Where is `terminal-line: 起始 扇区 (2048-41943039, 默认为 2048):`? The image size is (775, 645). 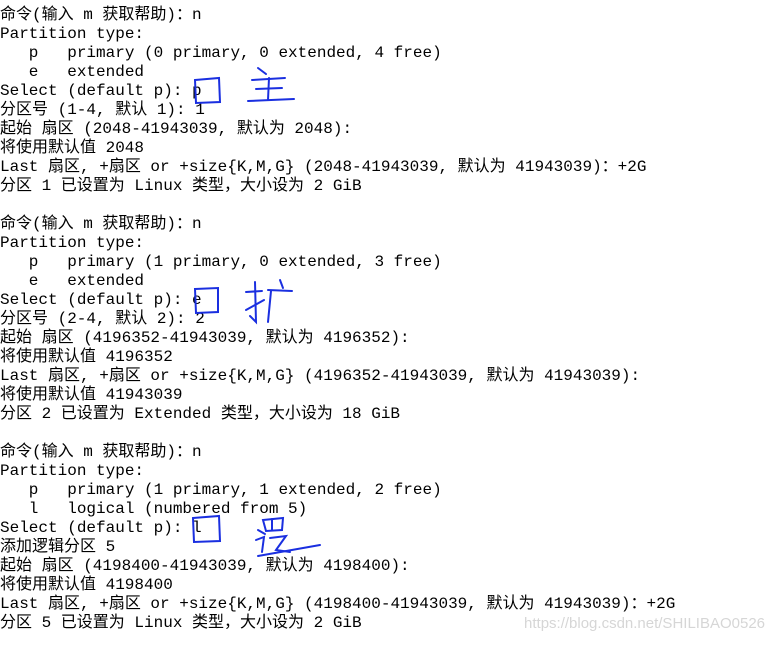
terminal-line: 起始 扇区 (2048-41943039, 默认为 2048): is located at coordinates (176, 129).